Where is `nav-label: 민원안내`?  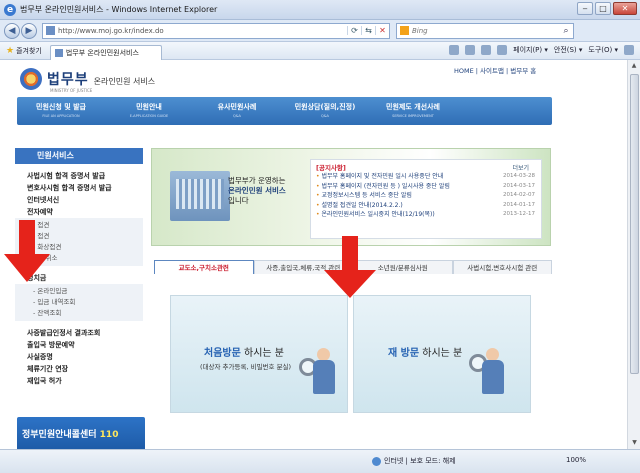 nav-label: 민원안내 is located at coordinates (149, 107).